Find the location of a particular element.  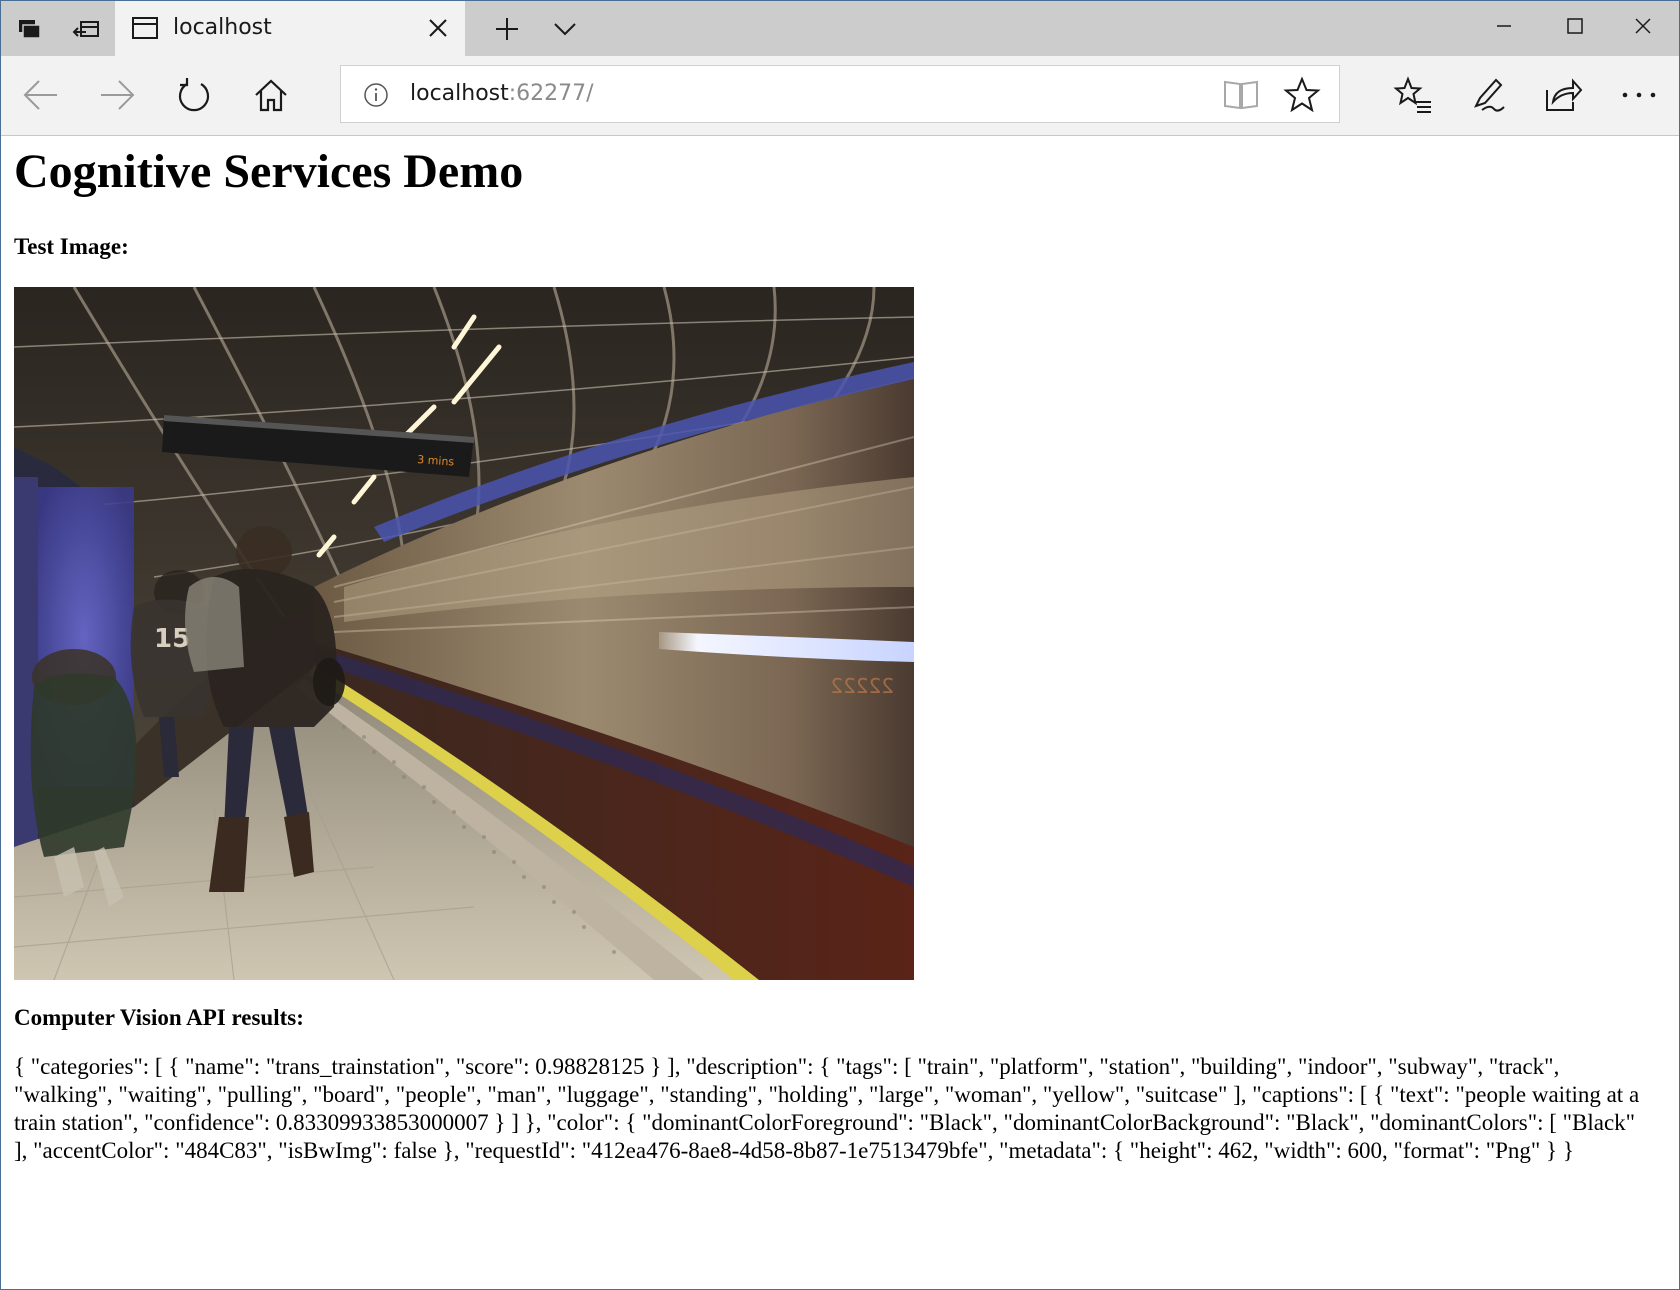

svg-text: 15 is located at coordinates (172, 639).